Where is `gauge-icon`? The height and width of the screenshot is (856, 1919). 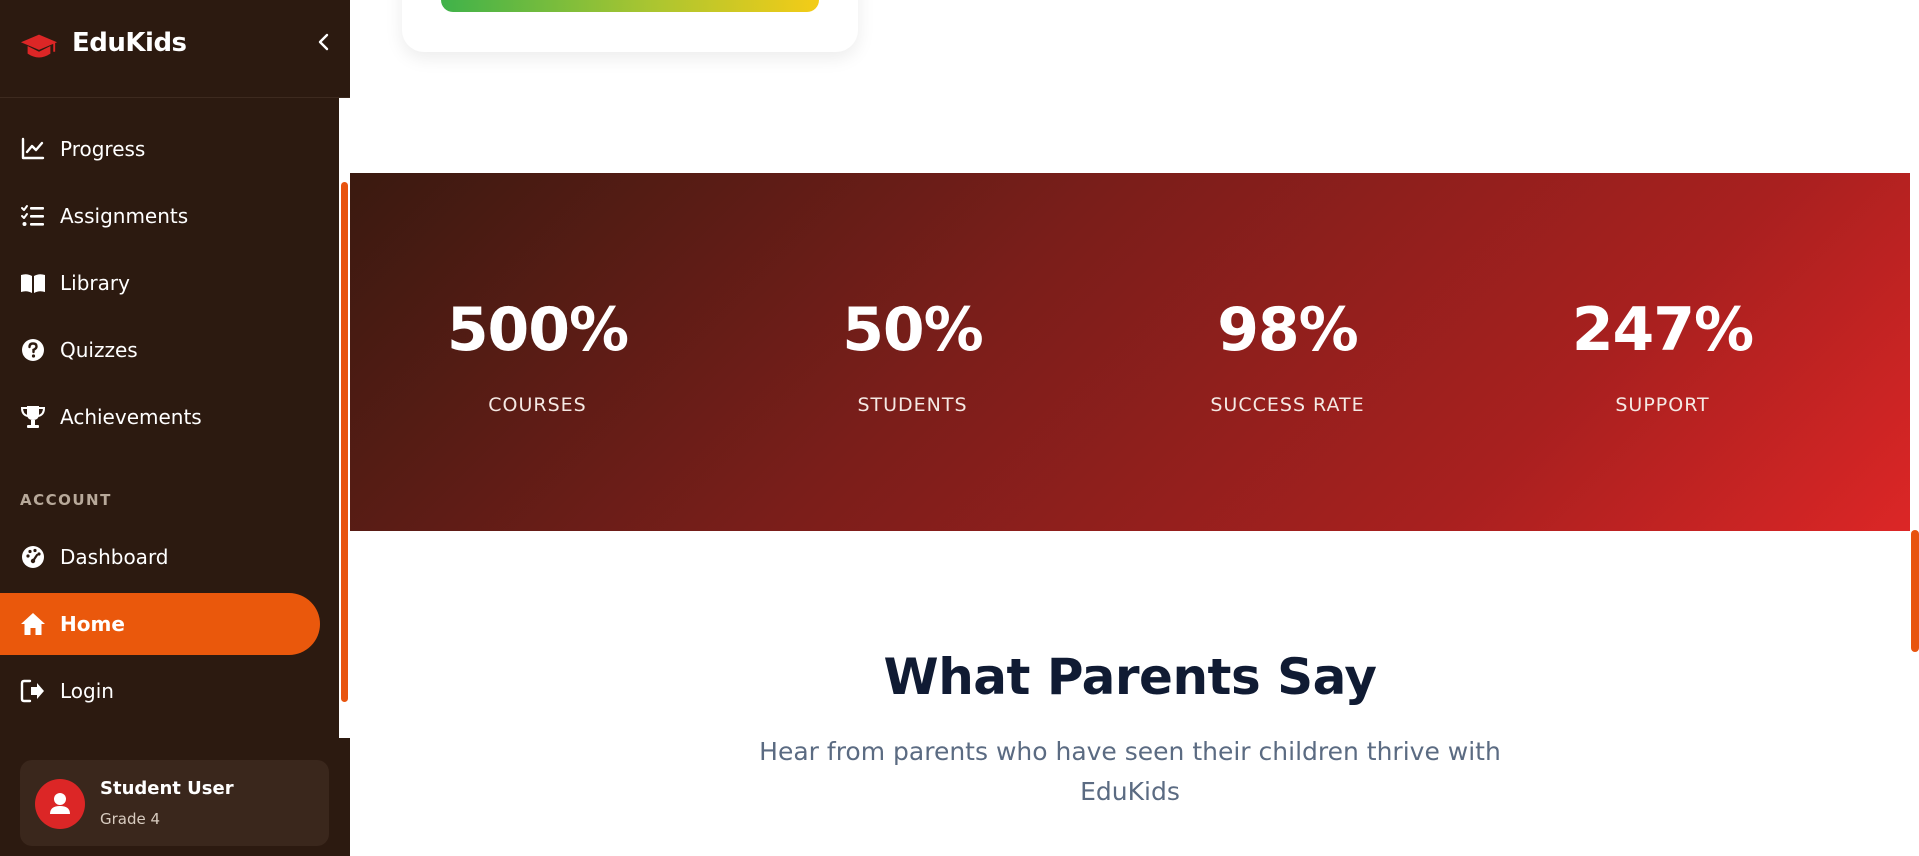
gauge-icon is located at coordinates (33, 557).